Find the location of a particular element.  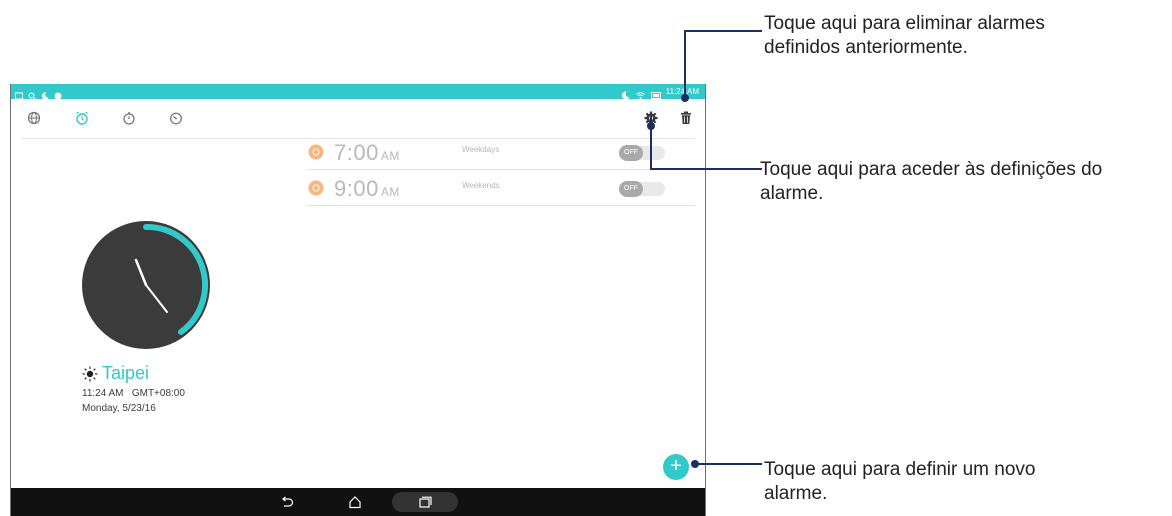

delete-button is located at coordinates (686, 118).